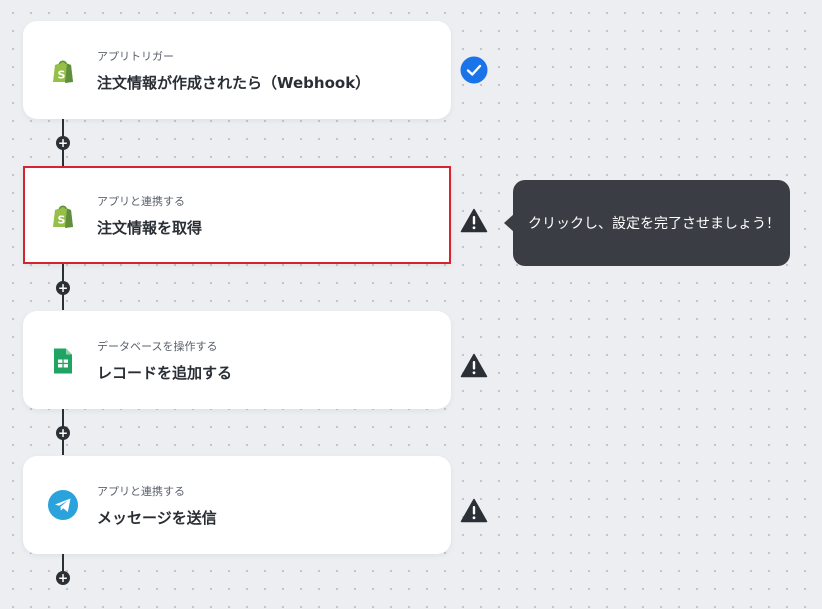 This screenshot has height=609, width=822. I want to click on flow-step-send-message: アプリと連携する メッセージを送信, so click(237, 505).